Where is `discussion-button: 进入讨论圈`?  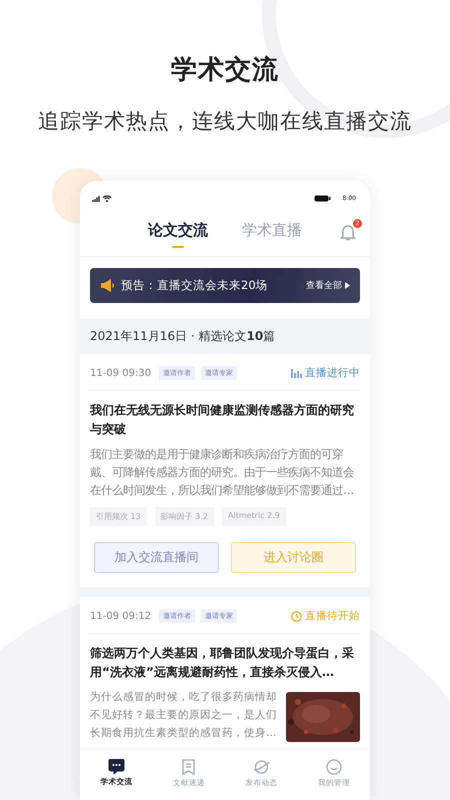 discussion-button: 进入讨论圈 is located at coordinates (293, 557).